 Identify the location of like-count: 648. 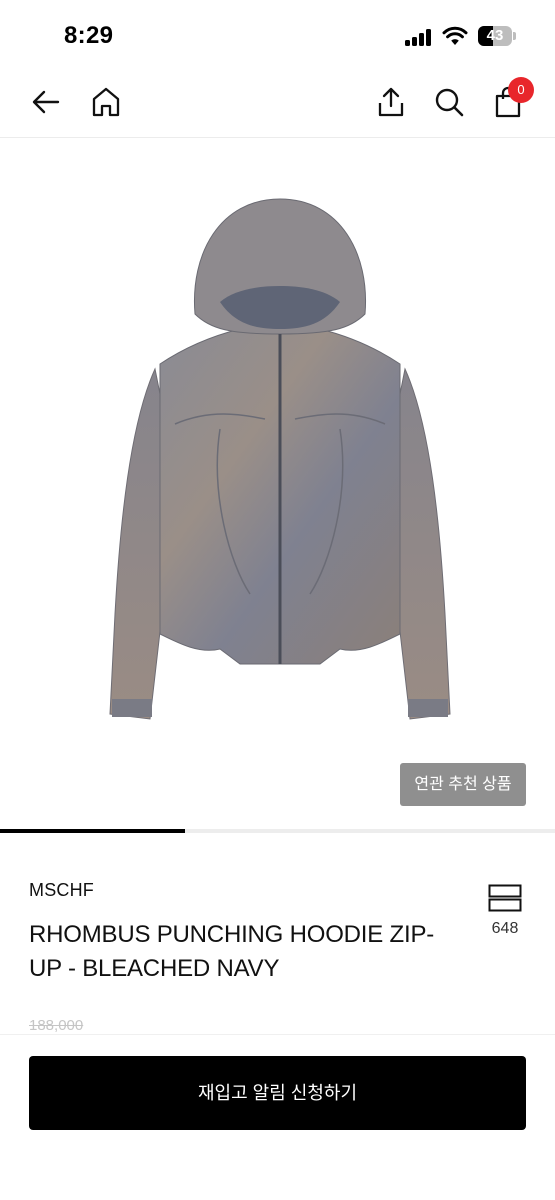
(505, 928).